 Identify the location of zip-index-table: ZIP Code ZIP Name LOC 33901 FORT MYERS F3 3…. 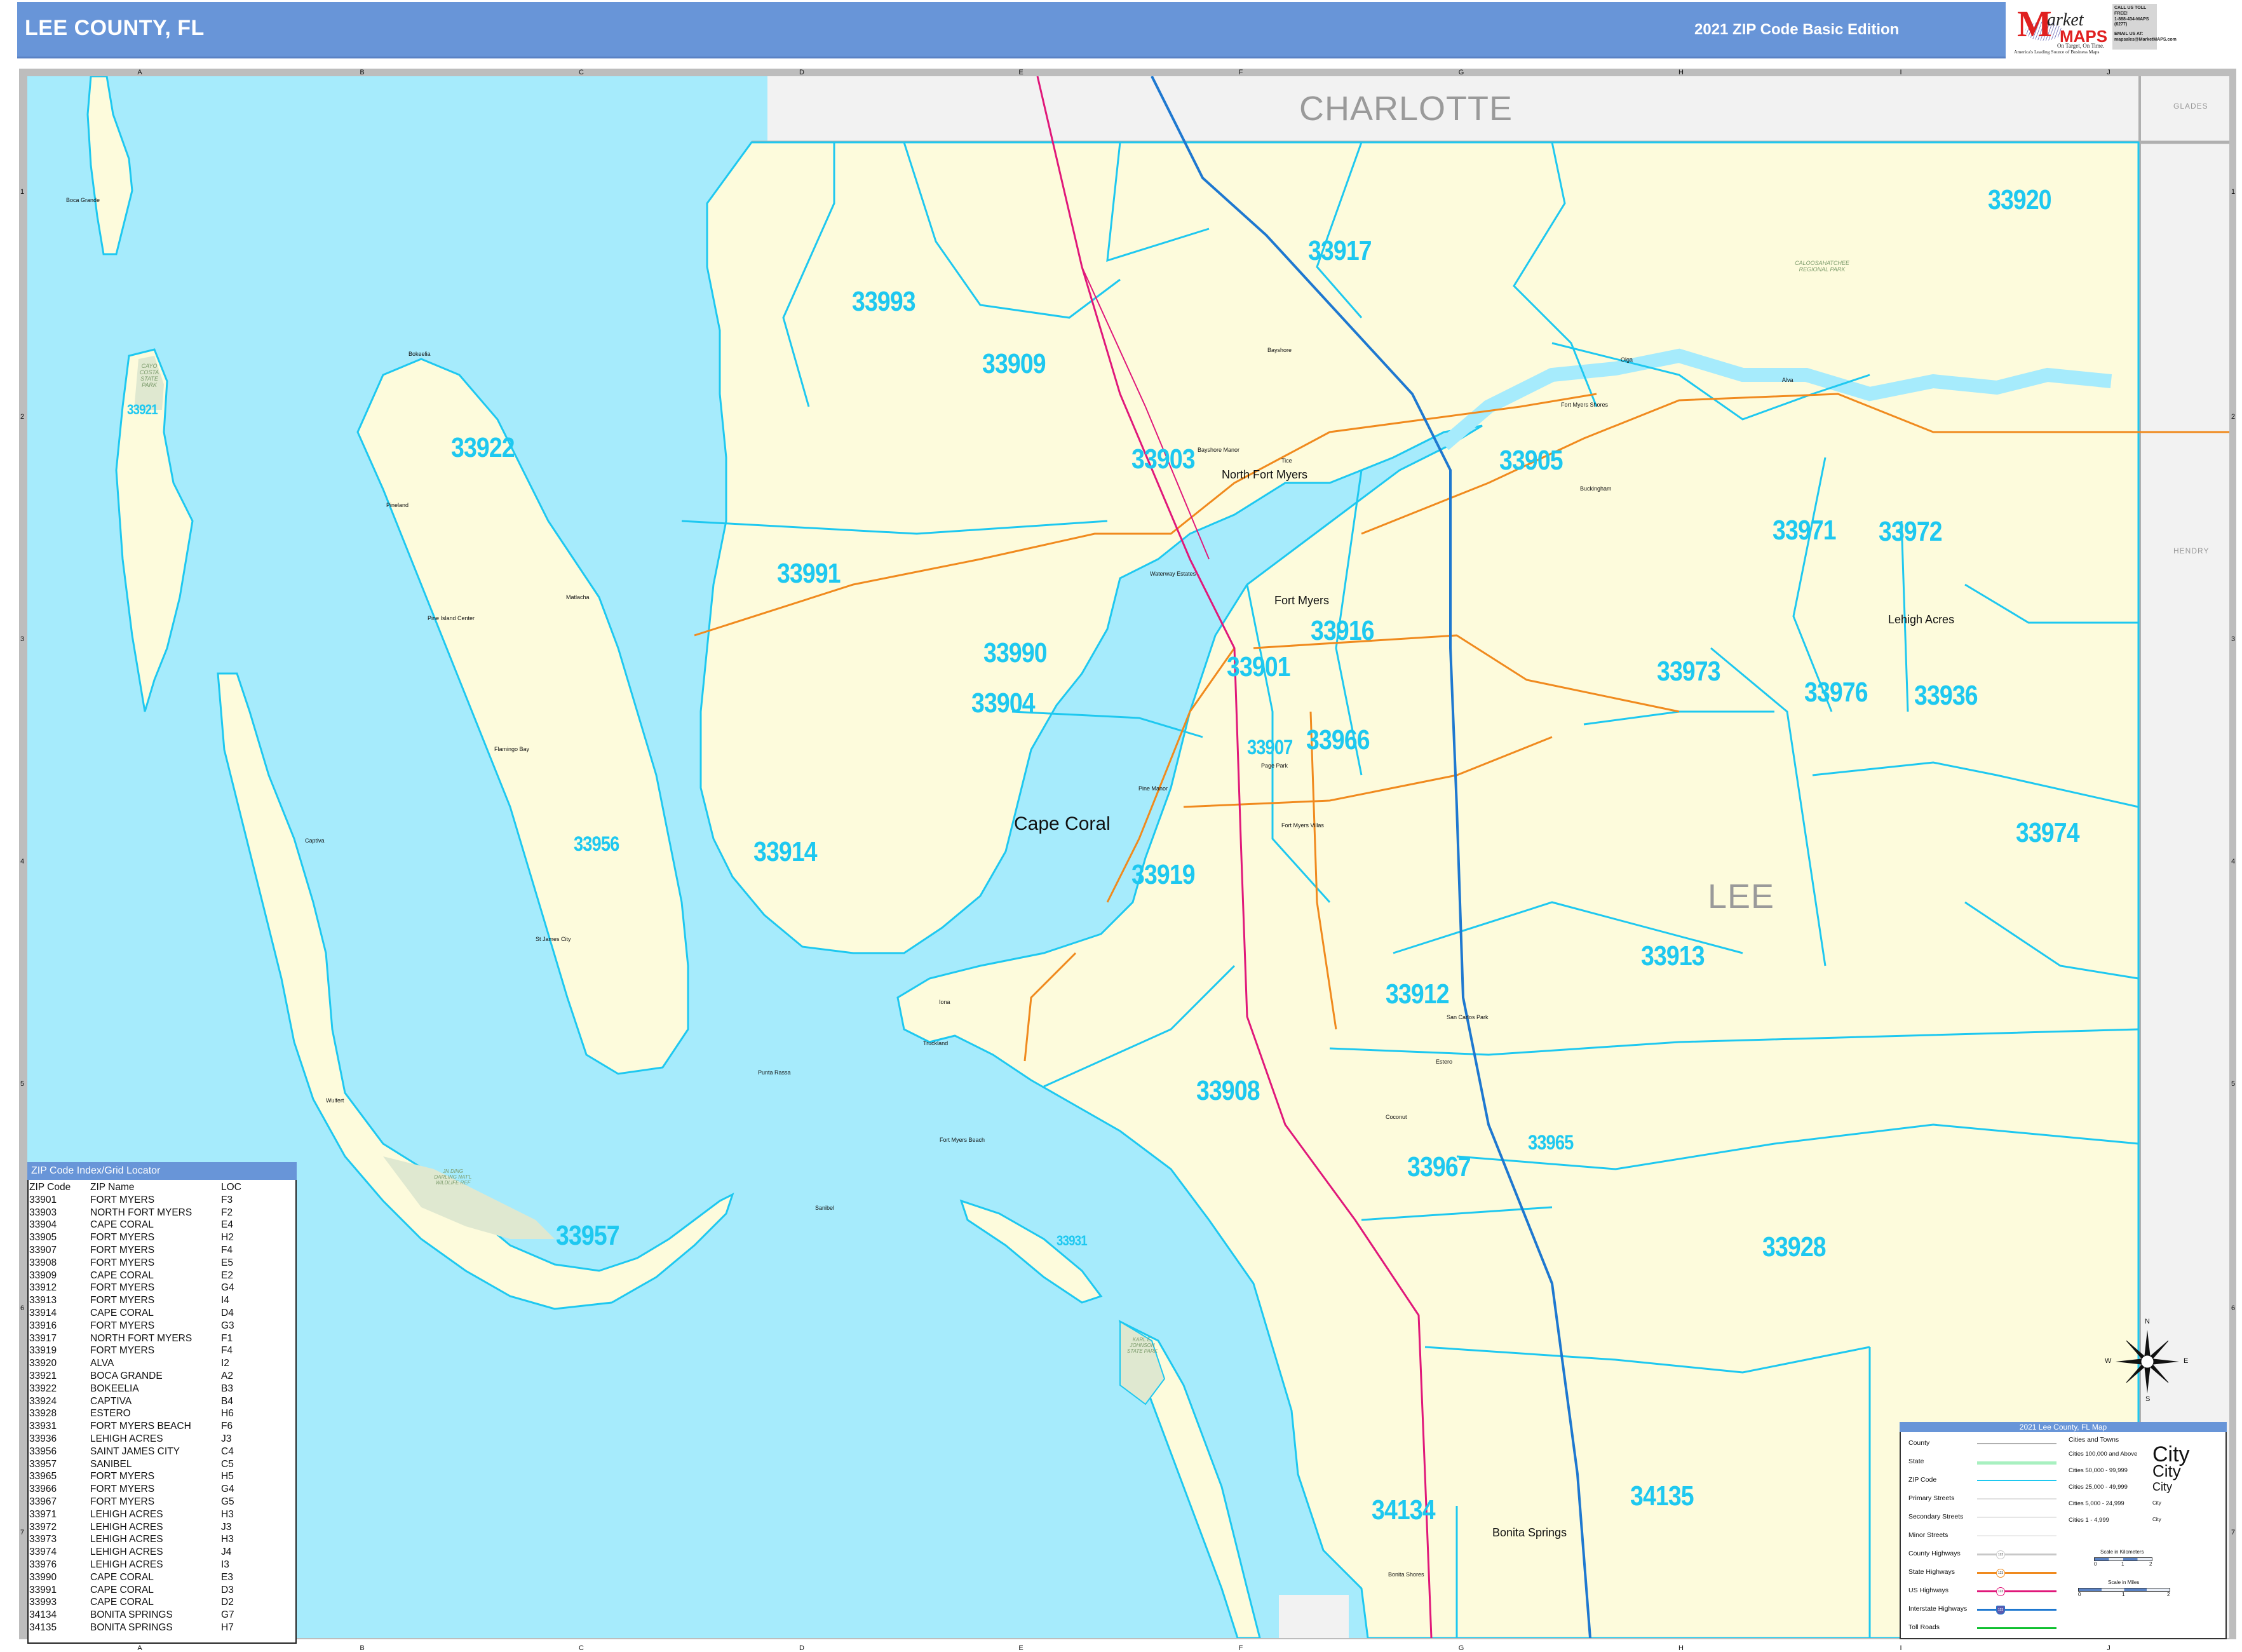
(162, 1407).